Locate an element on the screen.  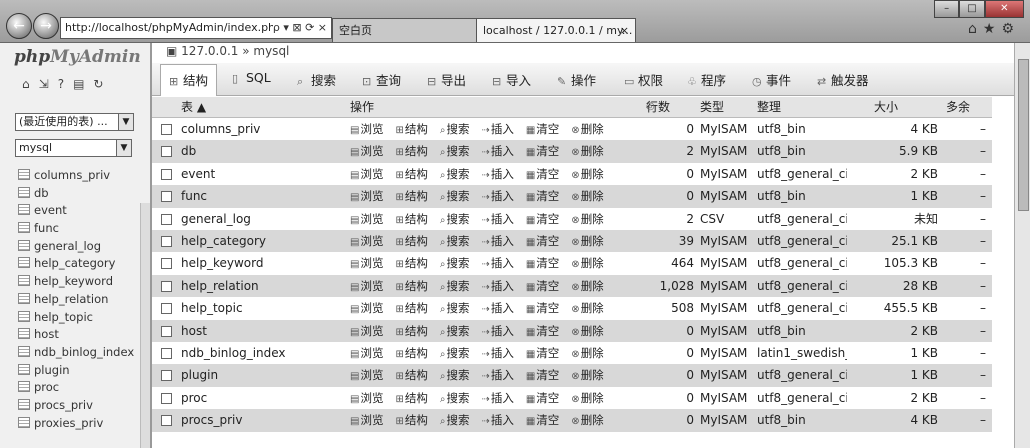
row-size: 5.9 KB is located at coordinates (918, 151).